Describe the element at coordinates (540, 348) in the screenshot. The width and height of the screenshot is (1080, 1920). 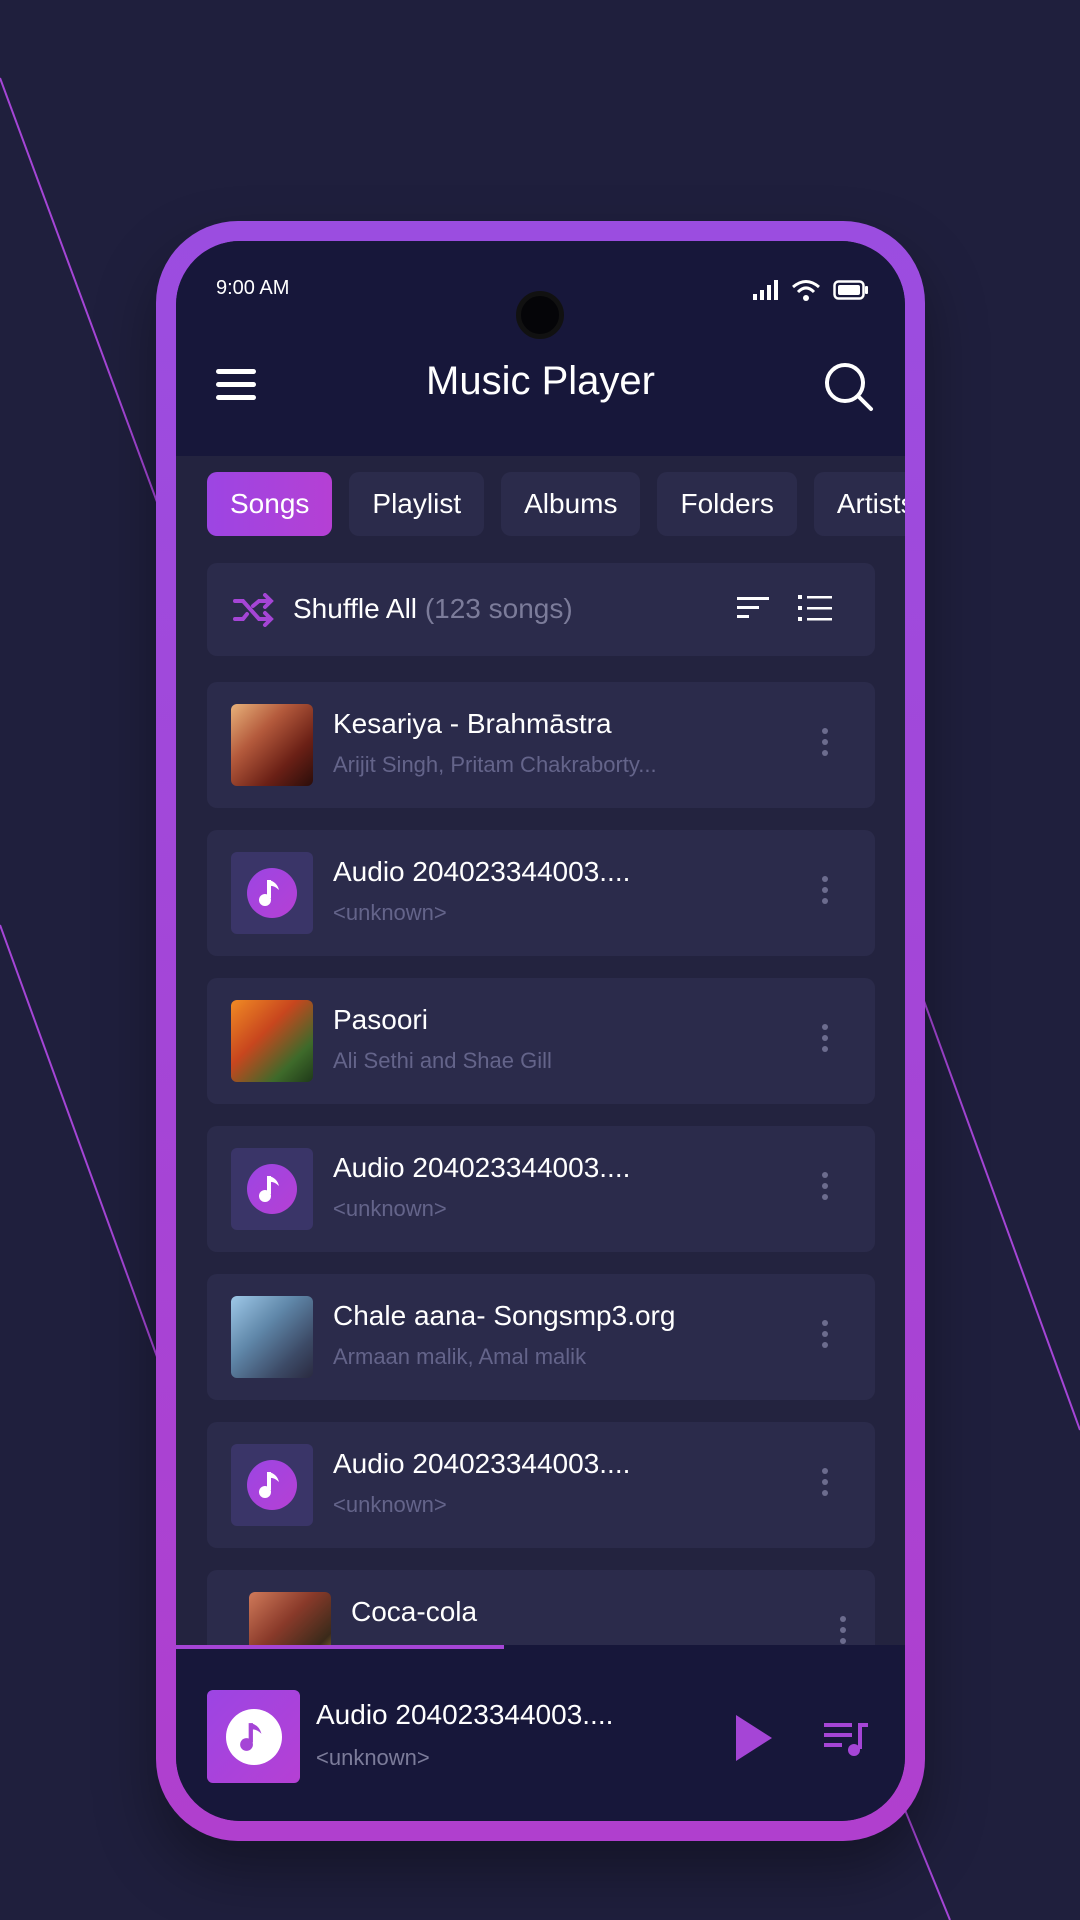
I see `top-app-bar: 9:00 AM Music Player` at that location.